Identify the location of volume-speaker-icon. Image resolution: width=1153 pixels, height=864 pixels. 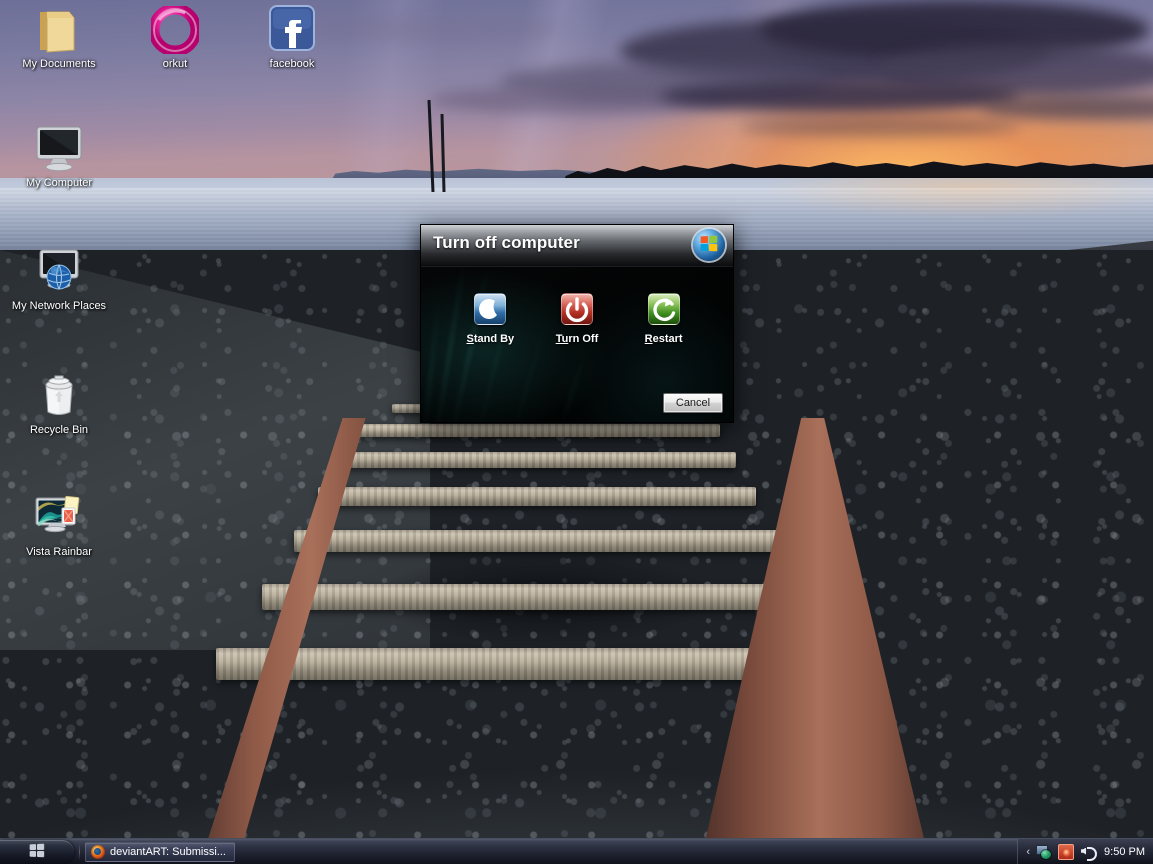
(1089, 852).